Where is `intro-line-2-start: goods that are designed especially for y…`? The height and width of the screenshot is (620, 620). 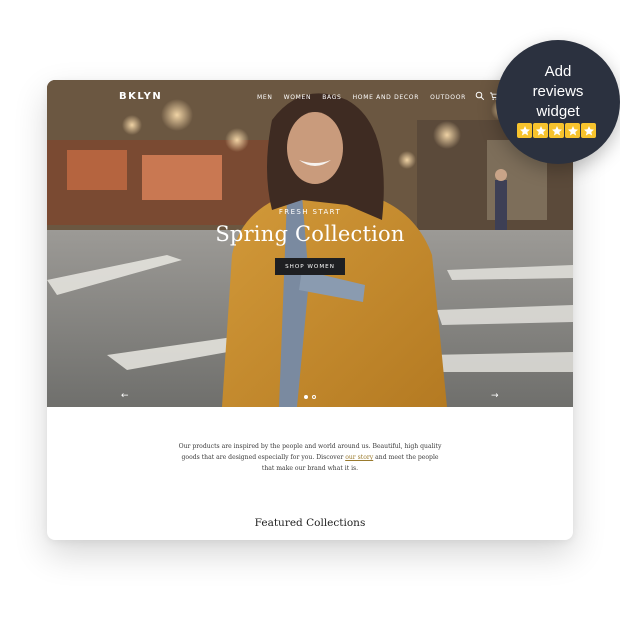
intro-line-2-start: goods that are designed especially for y… is located at coordinates (262, 457).